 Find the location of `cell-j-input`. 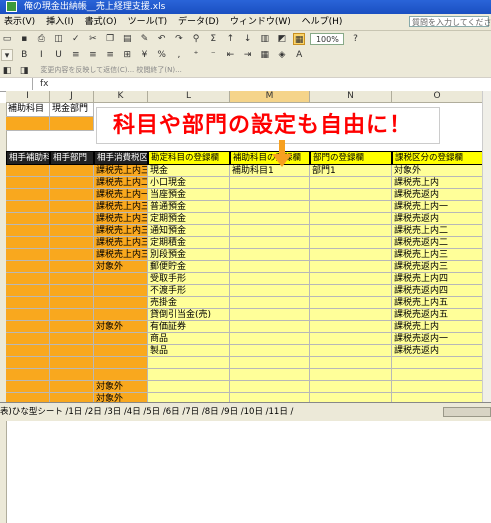

cell-j-input is located at coordinates (72, 124).